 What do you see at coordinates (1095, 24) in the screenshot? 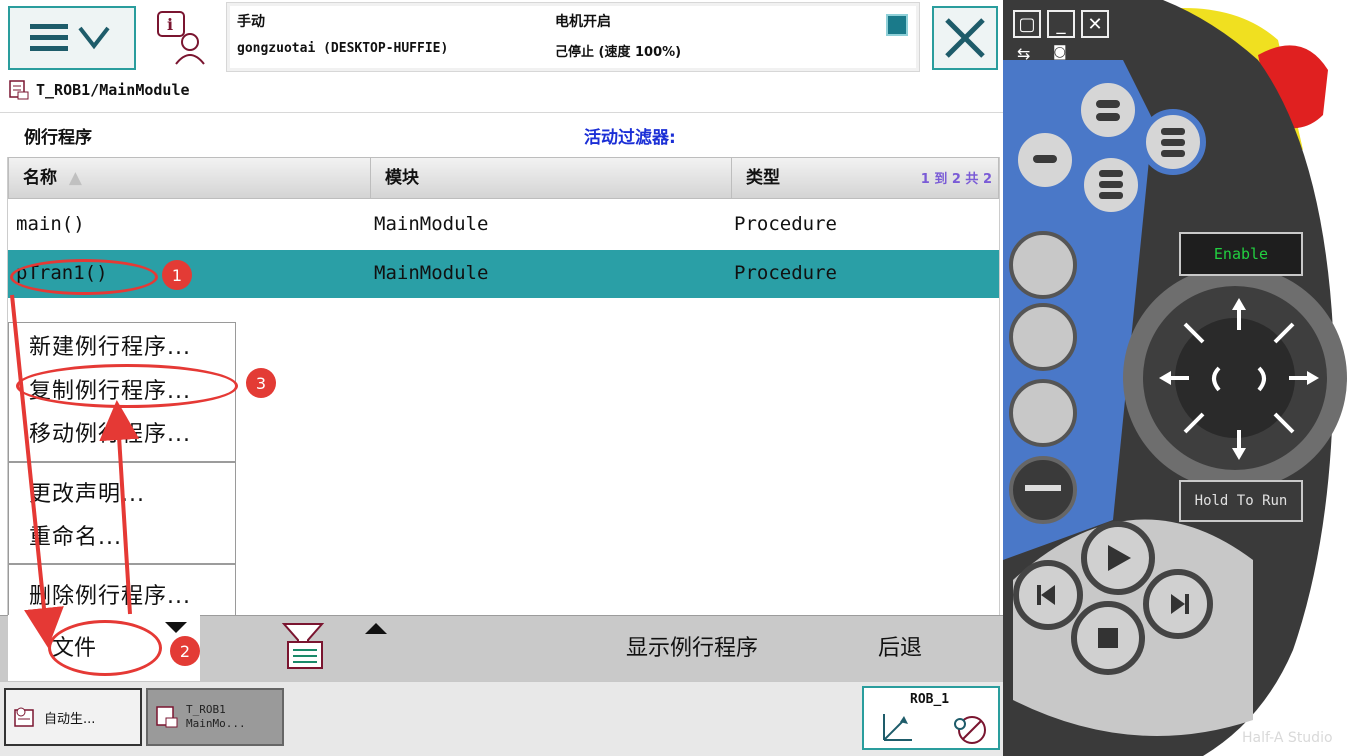
I see `close-window-button: ✕` at bounding box center [1095, 24].